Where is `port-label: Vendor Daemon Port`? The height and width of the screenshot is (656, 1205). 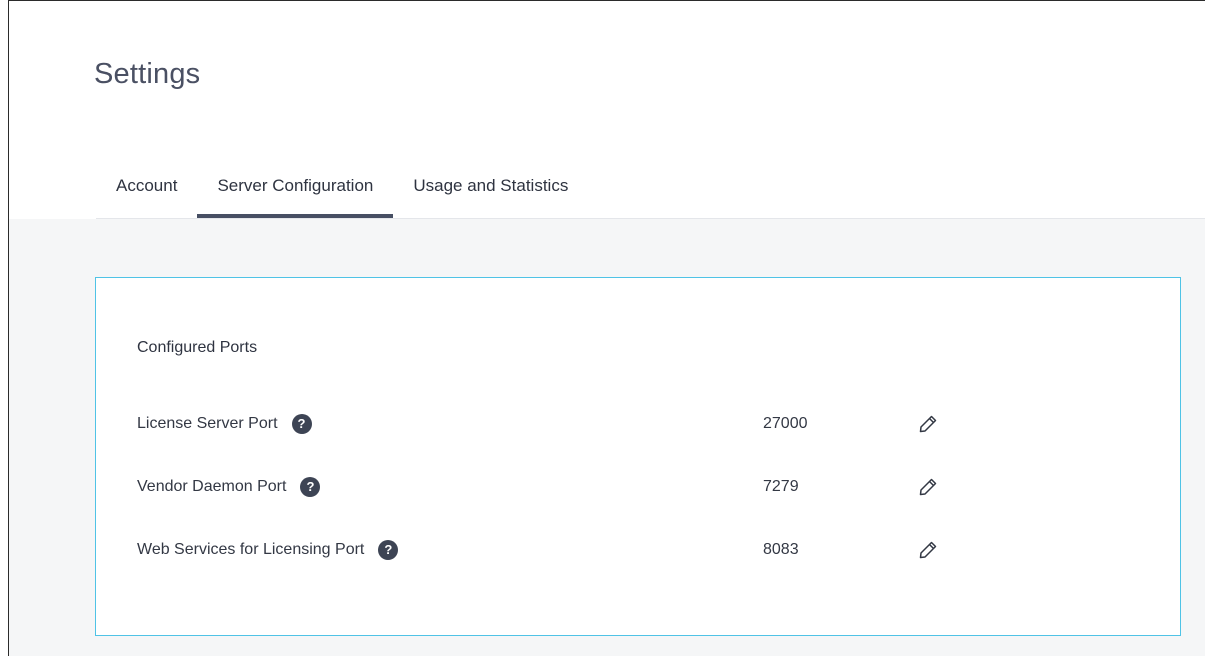 port-label: Vendor Daemon Port is located at coordinates (212, 486).